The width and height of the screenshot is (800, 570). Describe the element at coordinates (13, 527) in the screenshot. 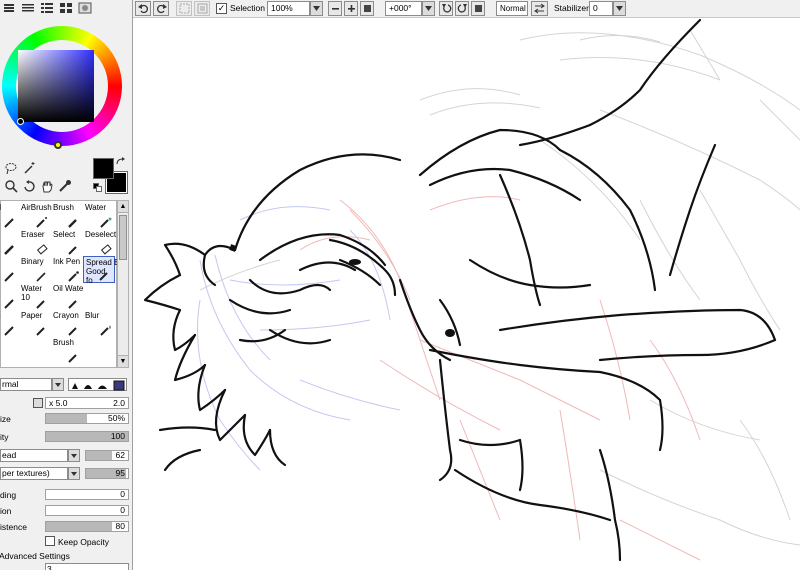

I see `persistence-label: istence` at that location.